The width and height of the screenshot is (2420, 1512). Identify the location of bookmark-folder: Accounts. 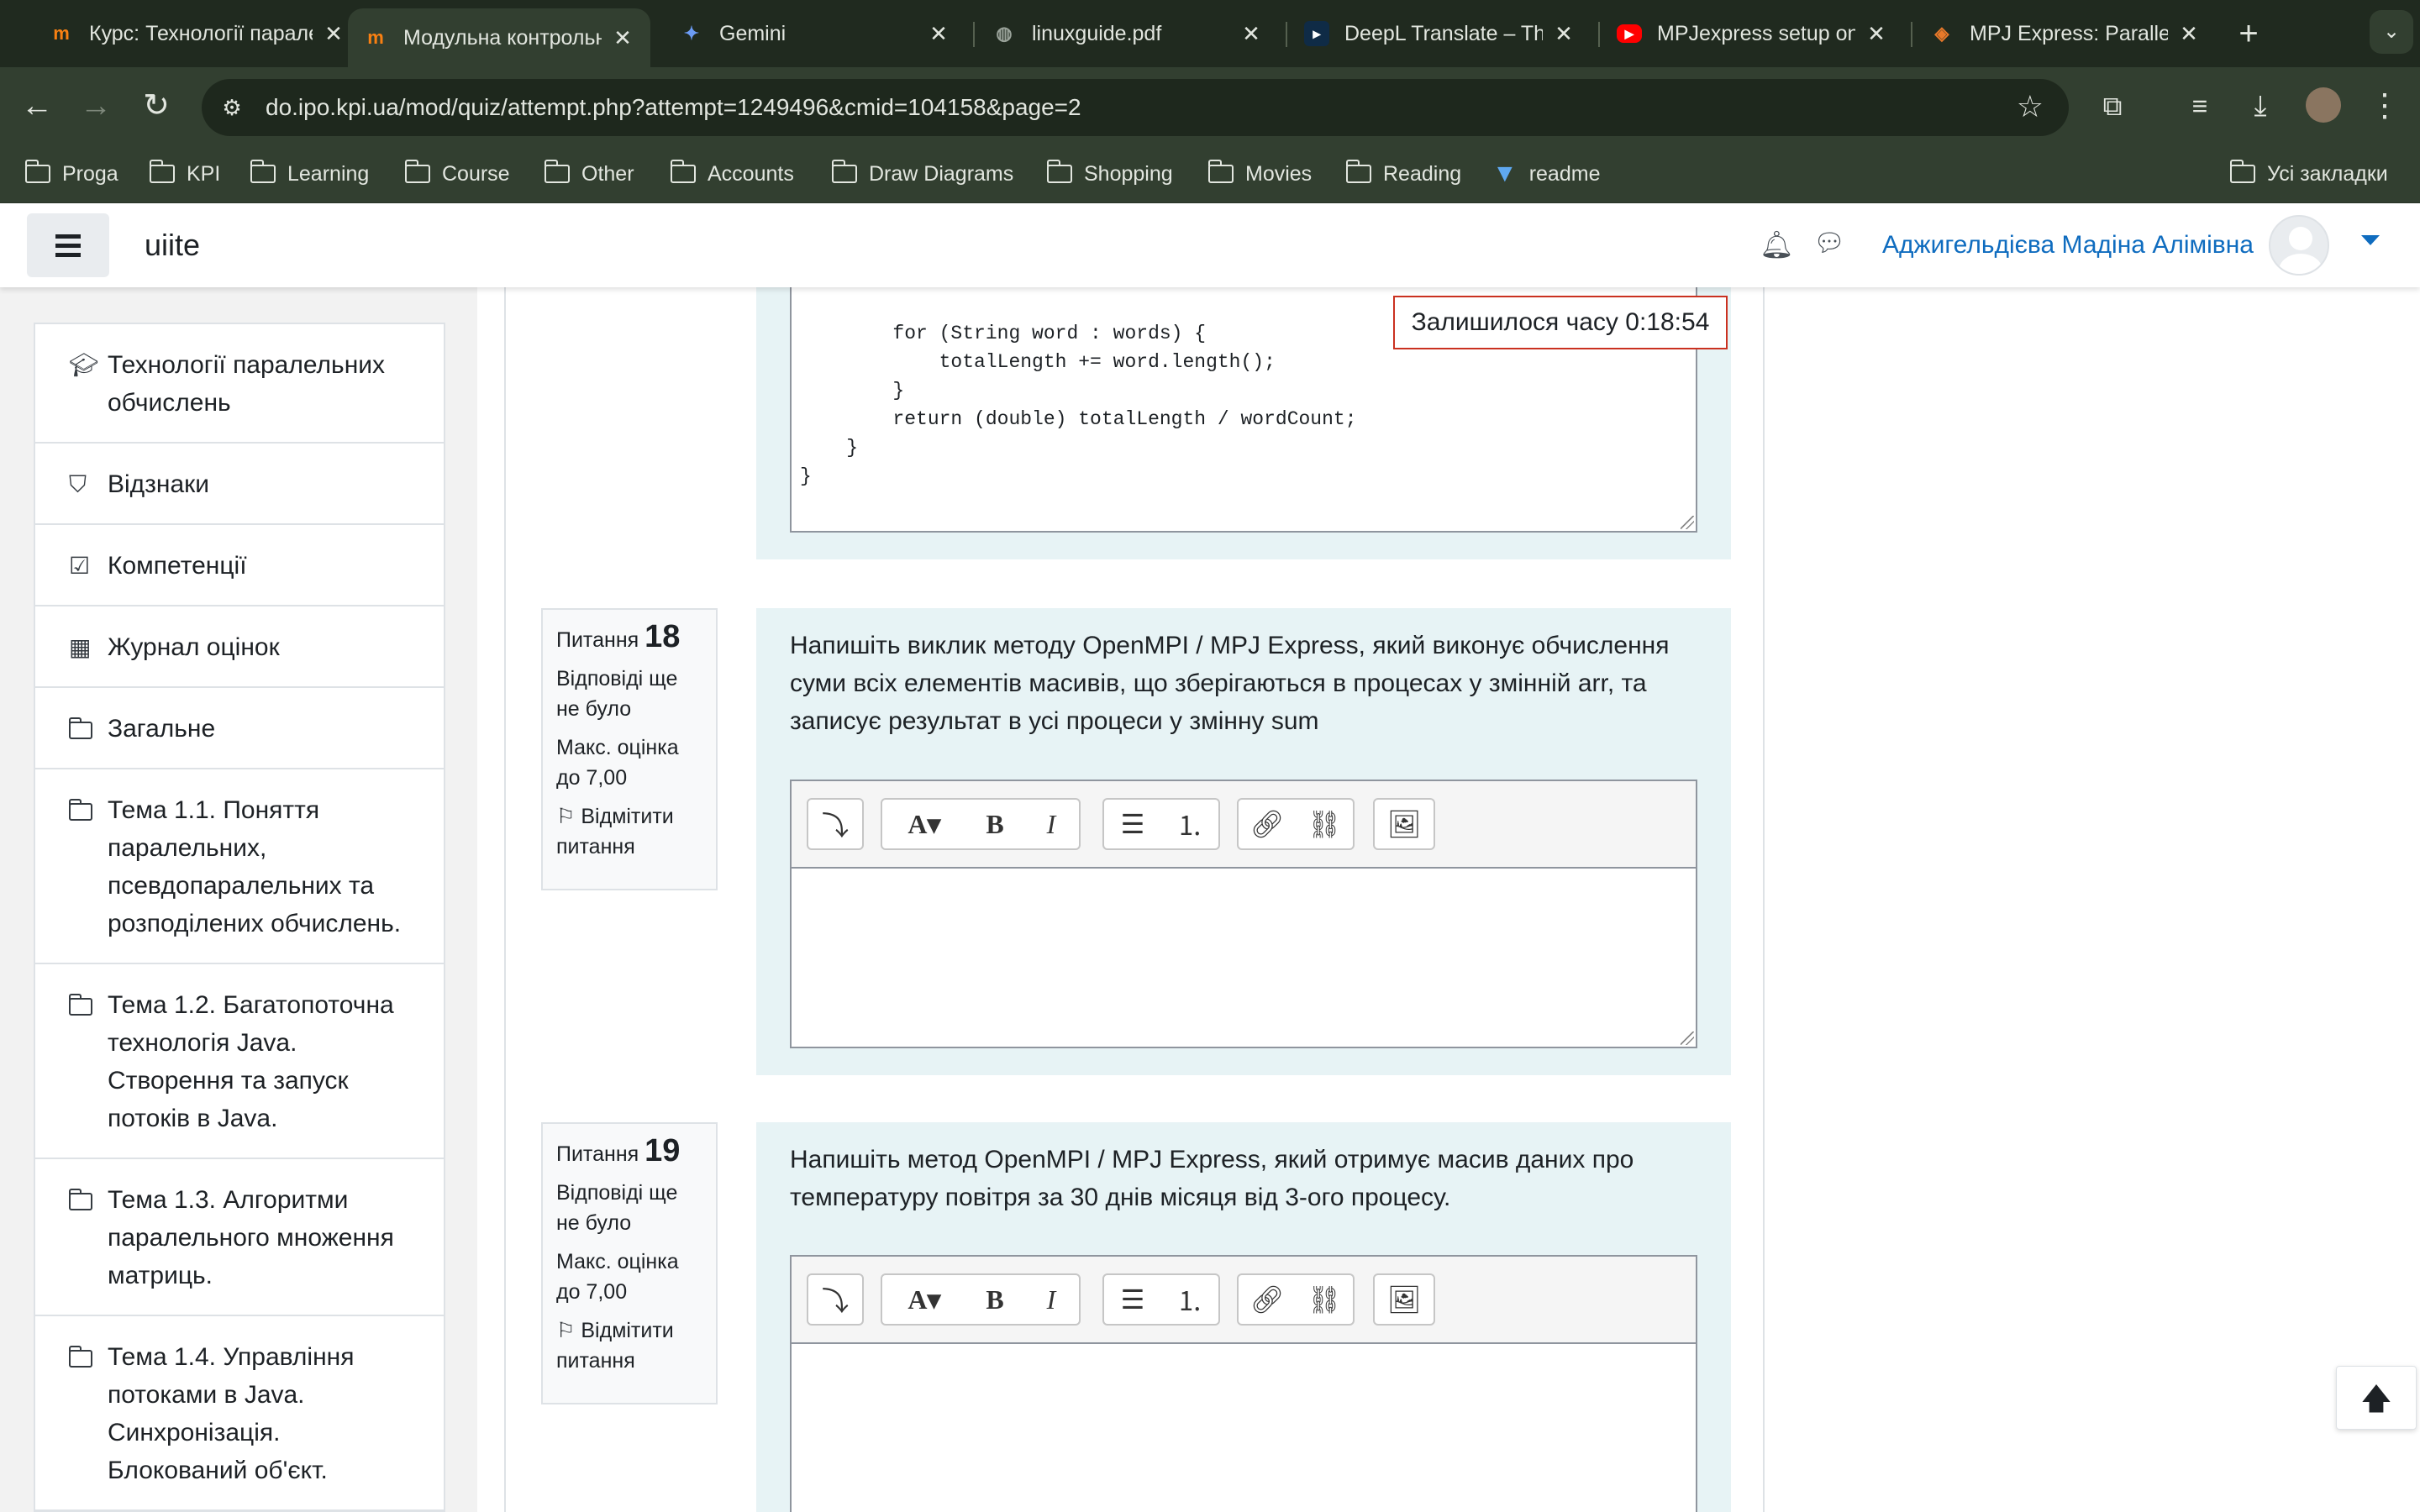
(732, 173).